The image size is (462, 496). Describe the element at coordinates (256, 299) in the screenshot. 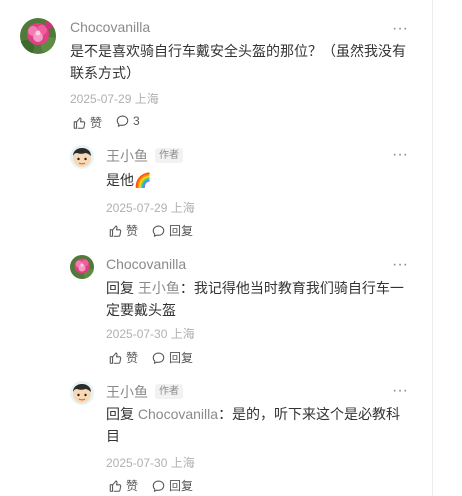

I see `reply-text: 回复 王小鱼：我记得他当时教育我们骑自行车一定要戴头盔` at that location.